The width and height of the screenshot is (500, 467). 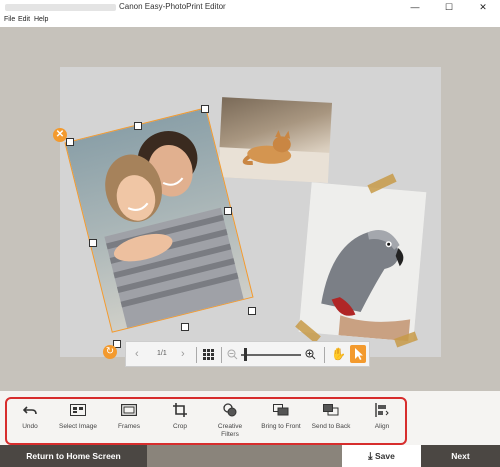 What do you see at coordinates (162, 353) in the screenshot?
I see `page-indicator: 1/1` at bounding box center [162, 353].